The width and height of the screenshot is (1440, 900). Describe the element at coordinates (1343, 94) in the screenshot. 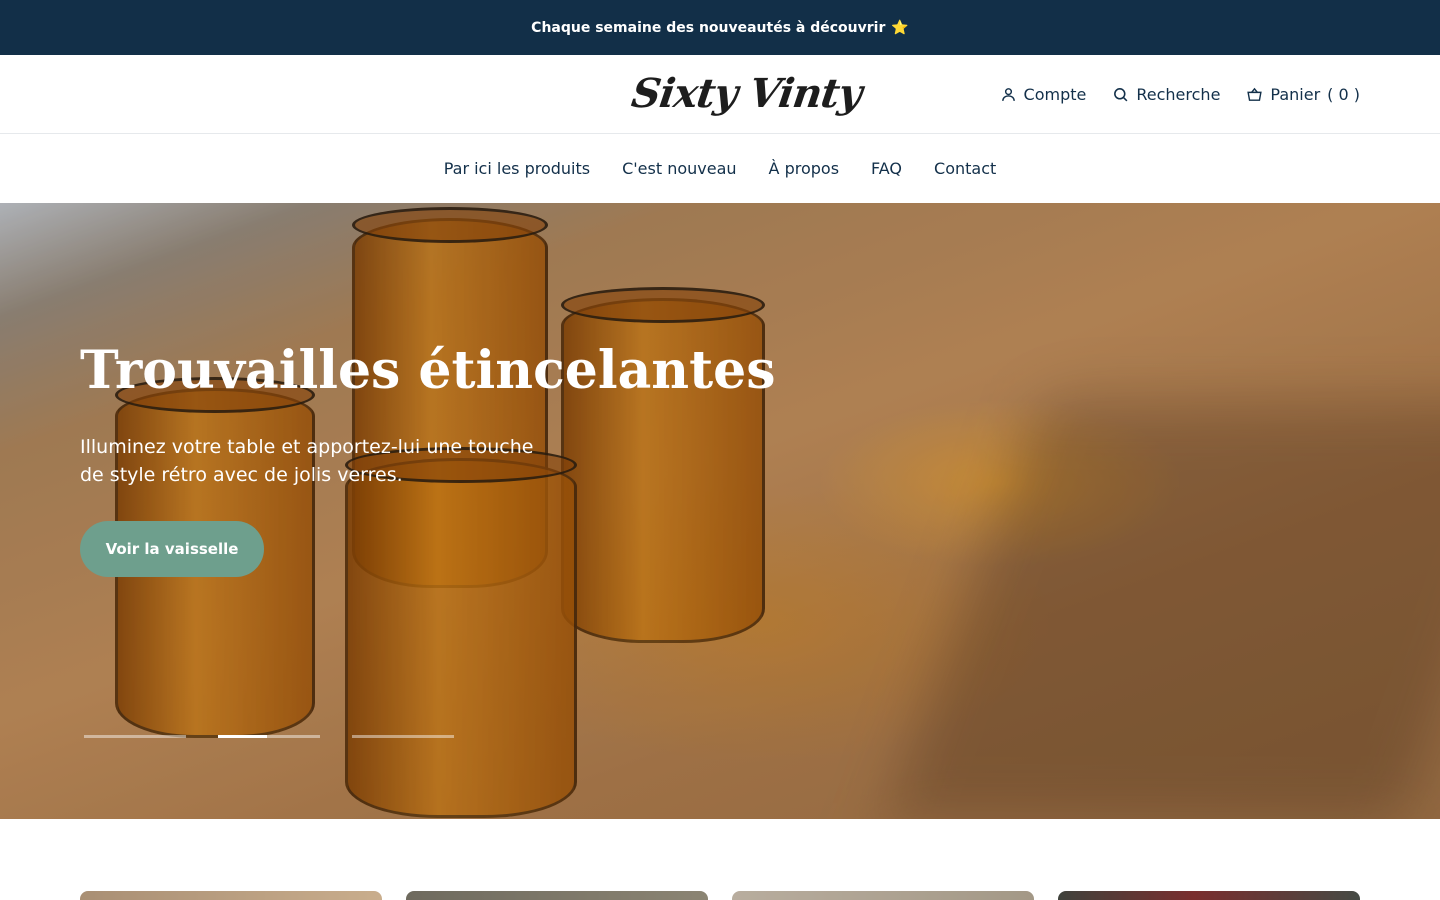

I see `cart-count: ( 0 )` at that location.